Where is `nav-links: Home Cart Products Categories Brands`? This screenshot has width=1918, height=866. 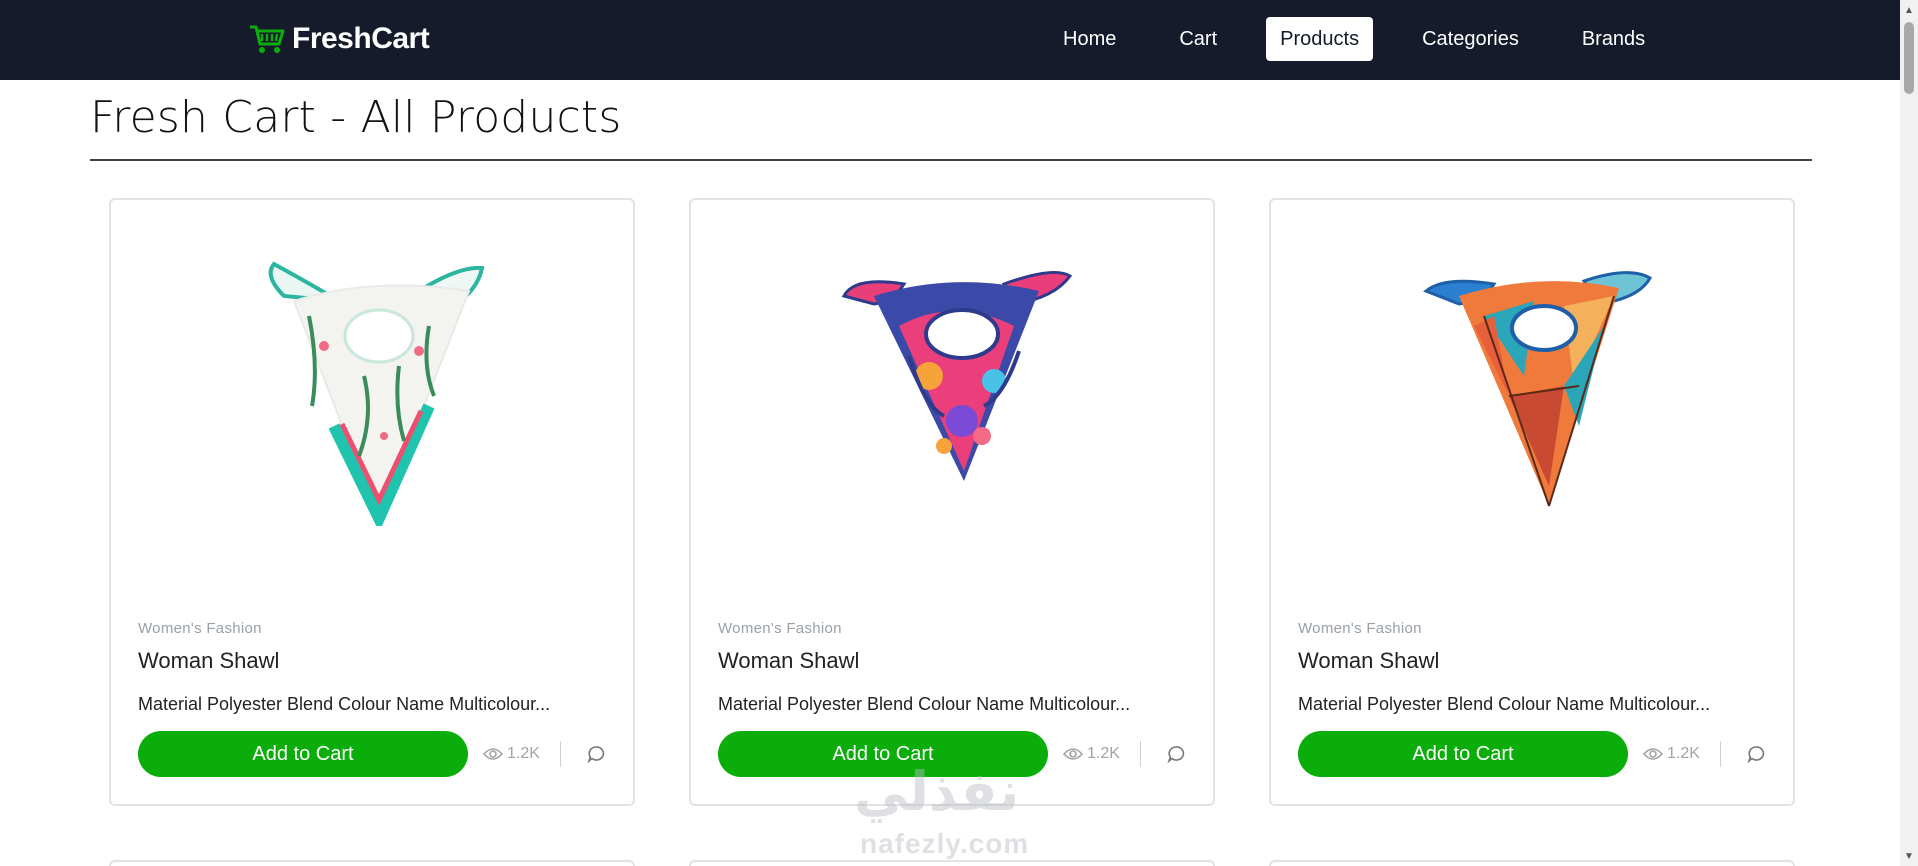 nav-links: Home Cart Products Categories Brands is located at coordinates (1371, 39).